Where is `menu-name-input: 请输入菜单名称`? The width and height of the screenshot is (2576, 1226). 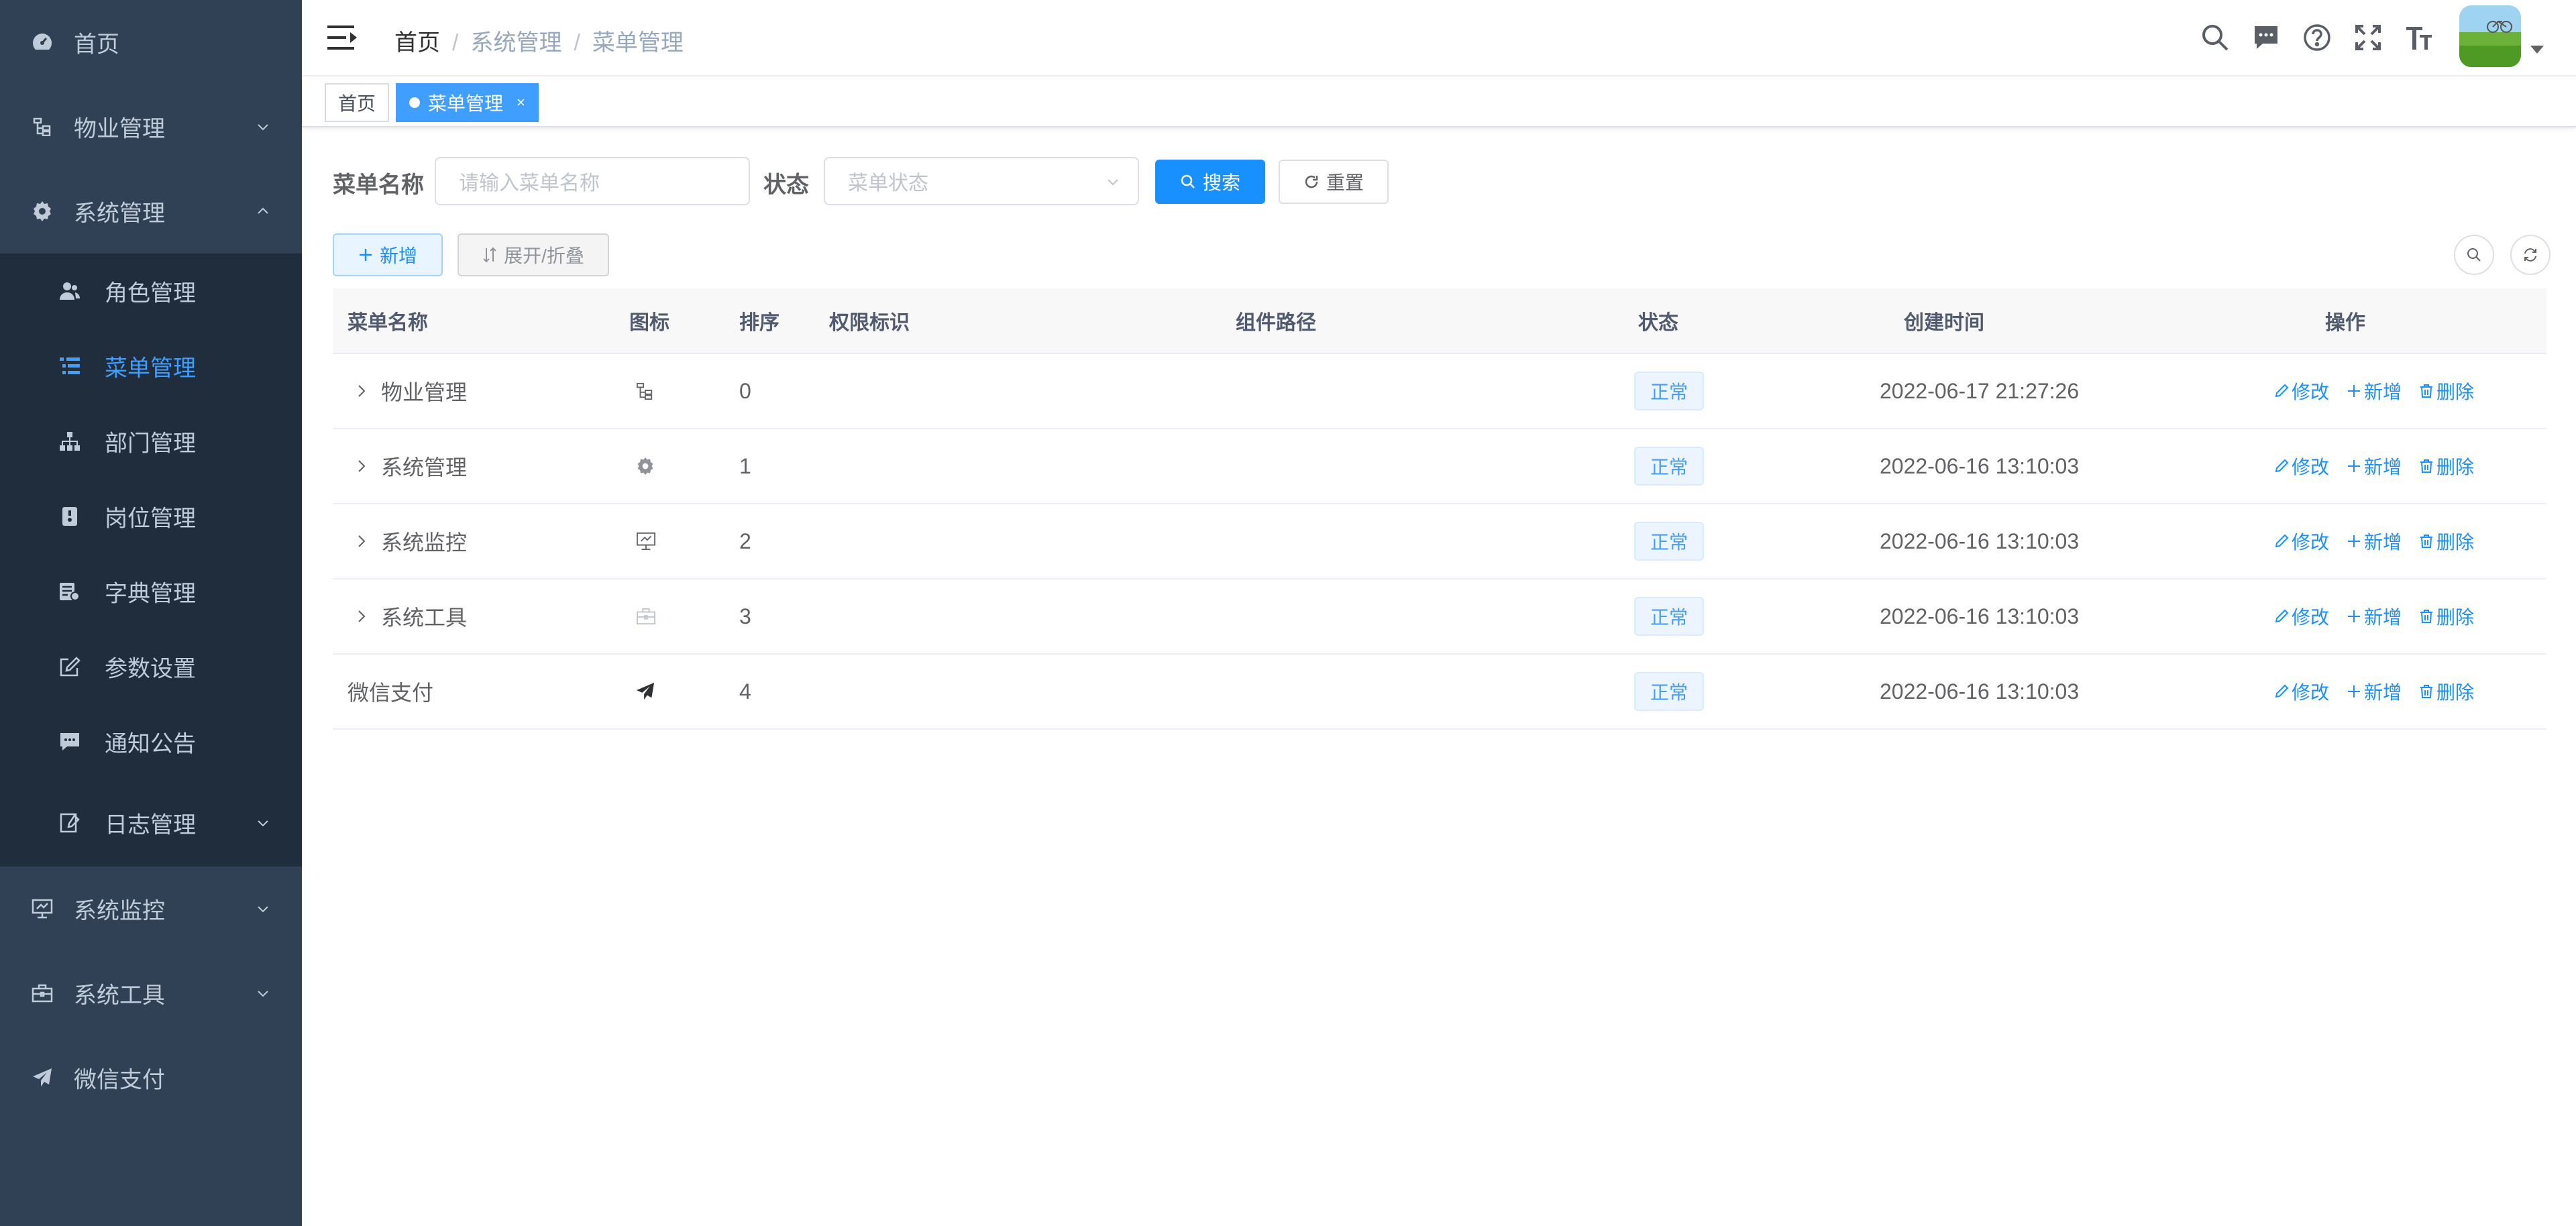
menu-name-input: 请输入菜单名称 is located at coordinates (592, 181).